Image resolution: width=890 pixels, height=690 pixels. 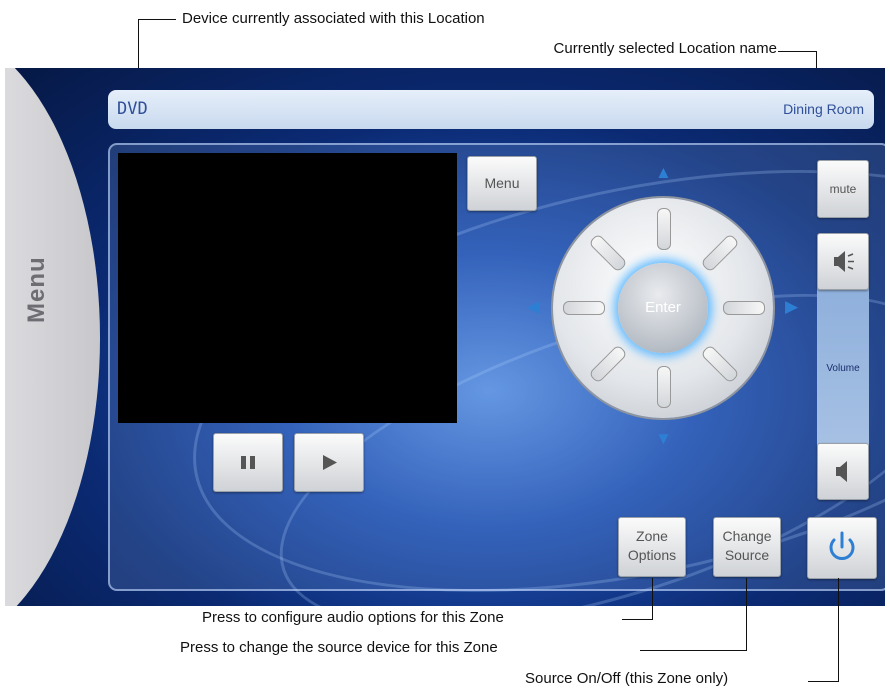 I want to click on volume-down-button, so click(x=843, y=471).